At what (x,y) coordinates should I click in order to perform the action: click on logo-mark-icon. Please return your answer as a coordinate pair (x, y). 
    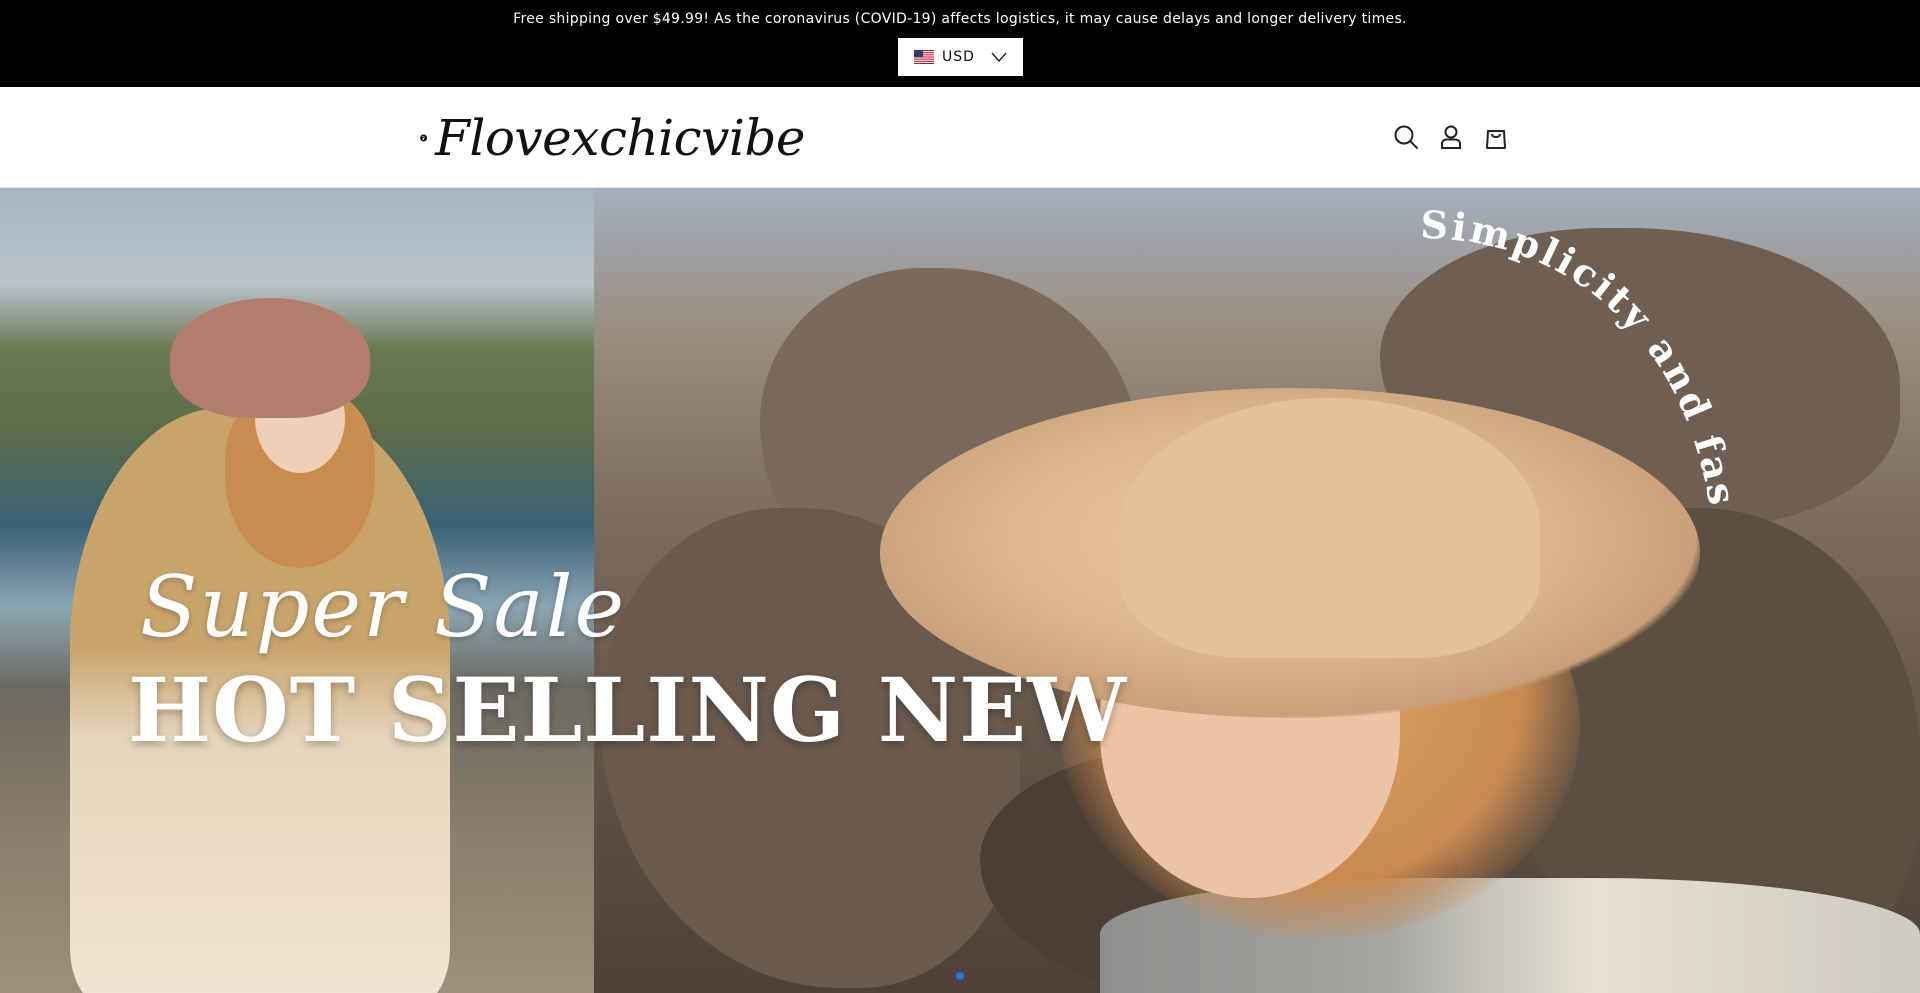
    Looking at the image, I should click on (424, 138).